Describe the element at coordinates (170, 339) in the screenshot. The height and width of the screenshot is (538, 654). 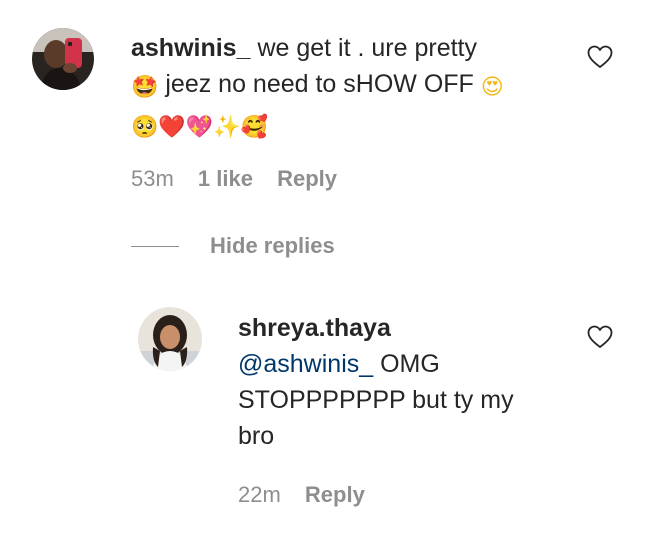
I see `avatar-shreya` at that location.